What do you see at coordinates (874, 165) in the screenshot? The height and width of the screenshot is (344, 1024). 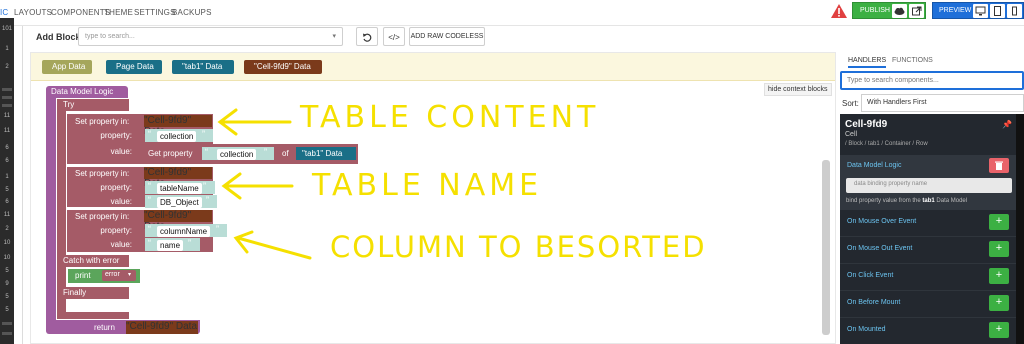 I see `data-model-logic-handler: Data Model Logic` at bounding box center [874, 165].